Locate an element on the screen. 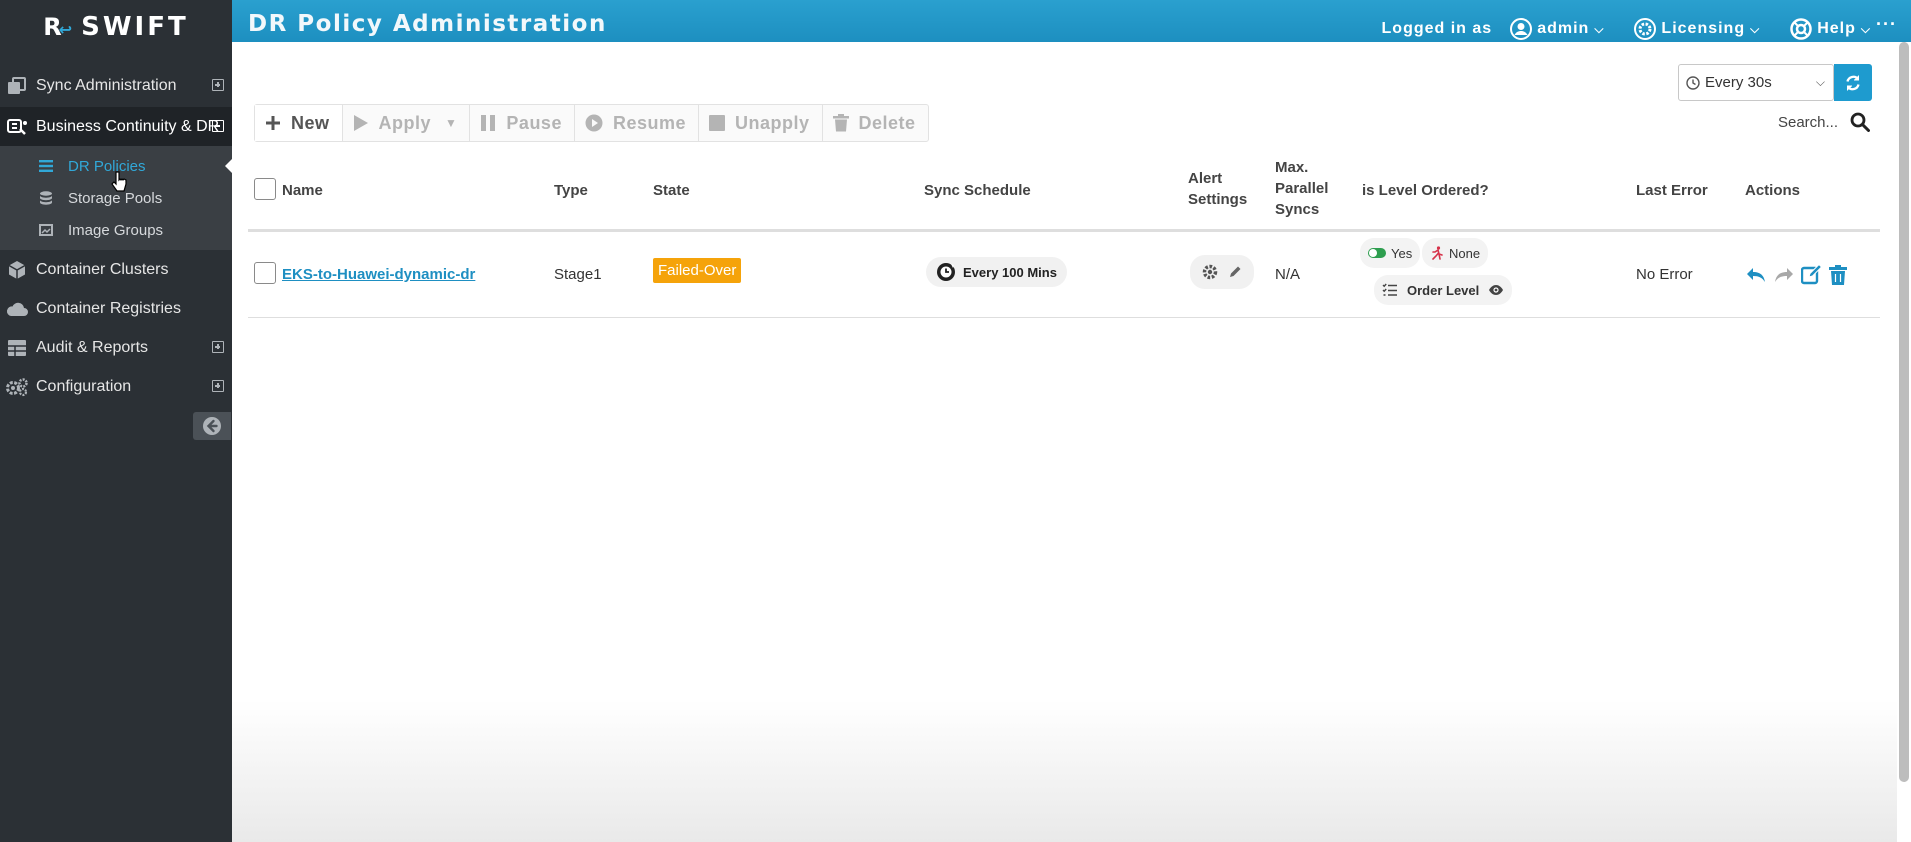 The width and height of the screenshot is (1911, 842). apply-button: Apply ▼ is located at coordinates (407, 123).